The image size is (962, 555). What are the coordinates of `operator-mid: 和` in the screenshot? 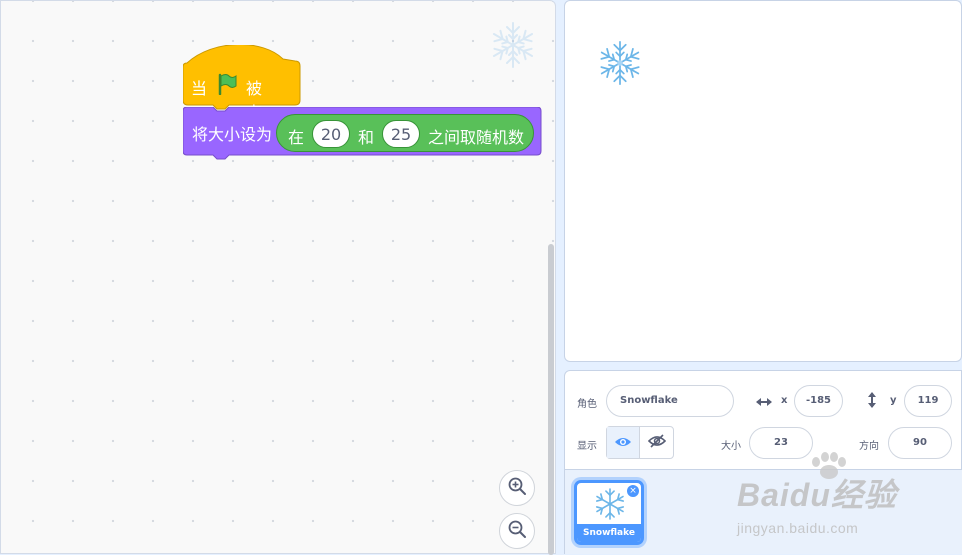 It's located at (366, 137).